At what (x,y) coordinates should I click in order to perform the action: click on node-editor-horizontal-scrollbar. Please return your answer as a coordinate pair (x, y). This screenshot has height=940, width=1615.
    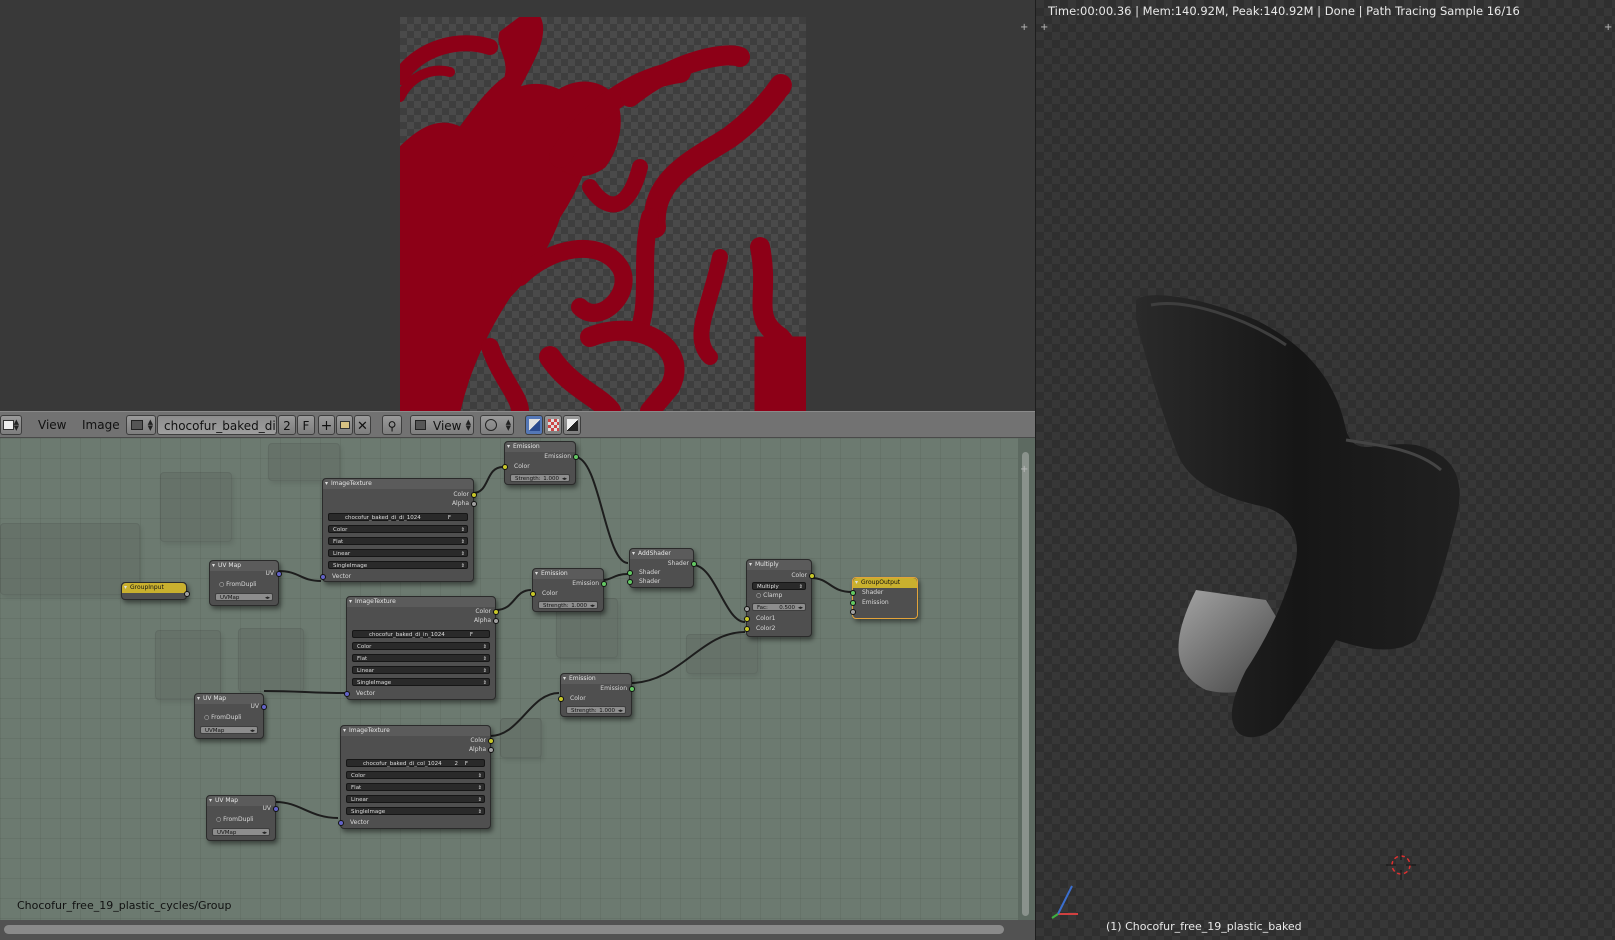
    Looking at the image, I should click on (517, 930).